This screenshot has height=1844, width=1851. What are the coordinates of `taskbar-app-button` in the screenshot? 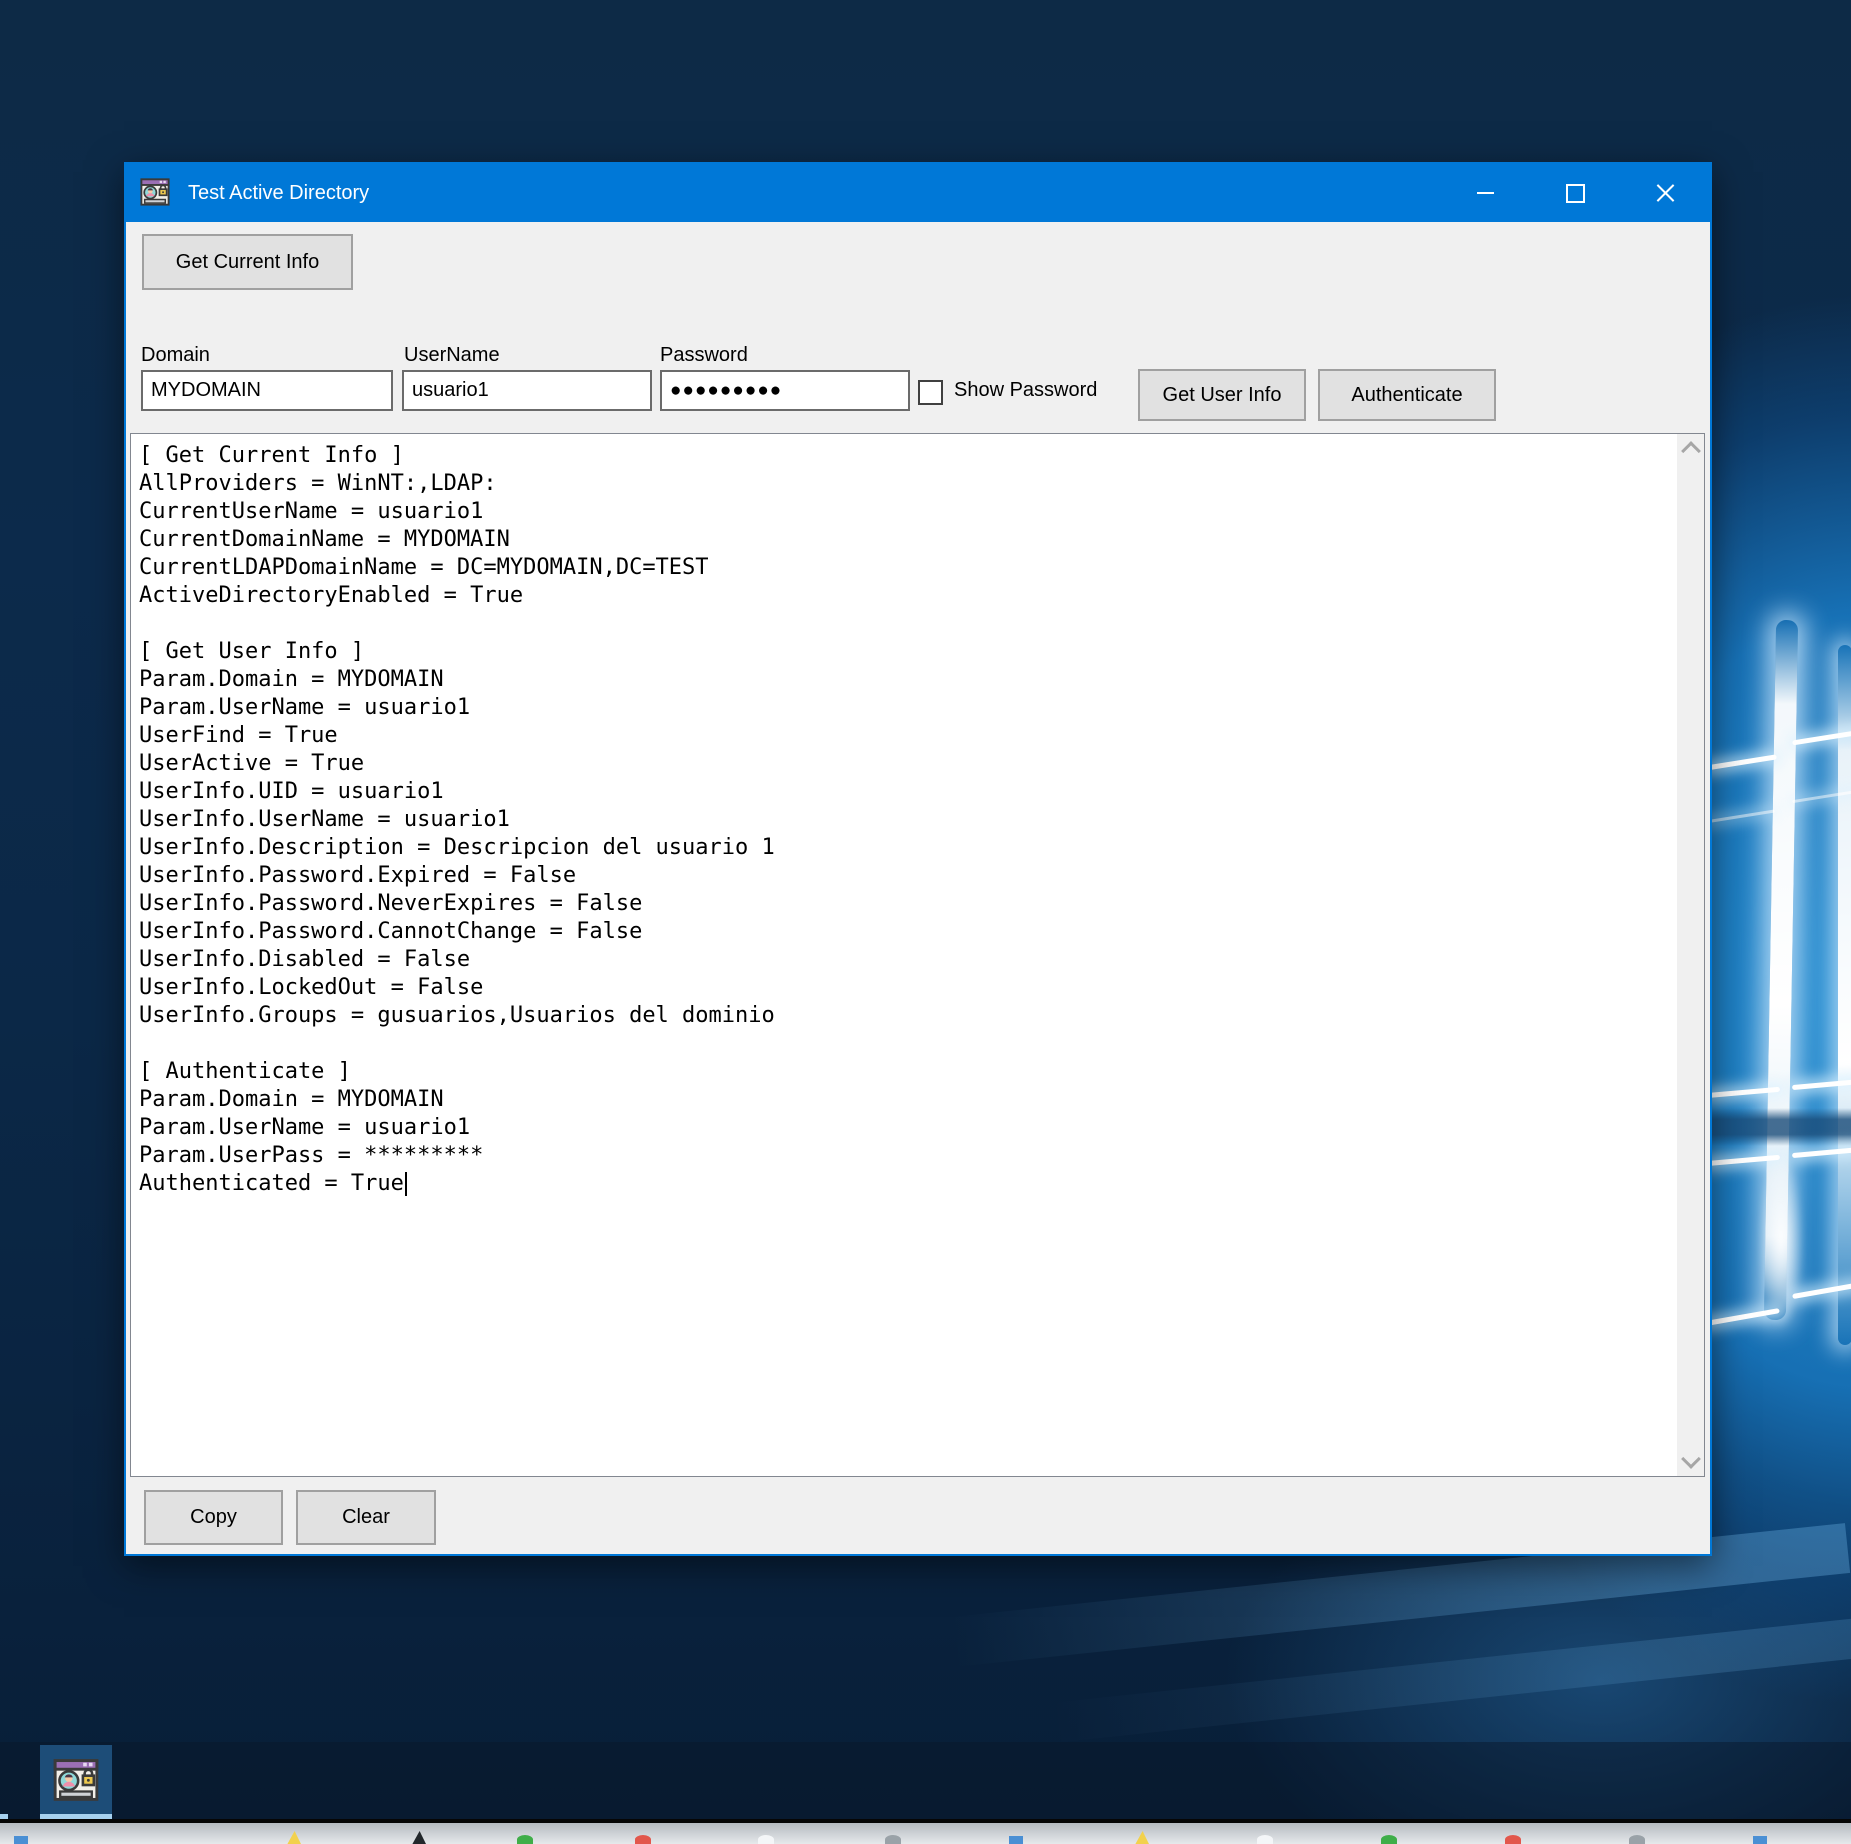 It's located at (76, 1780).